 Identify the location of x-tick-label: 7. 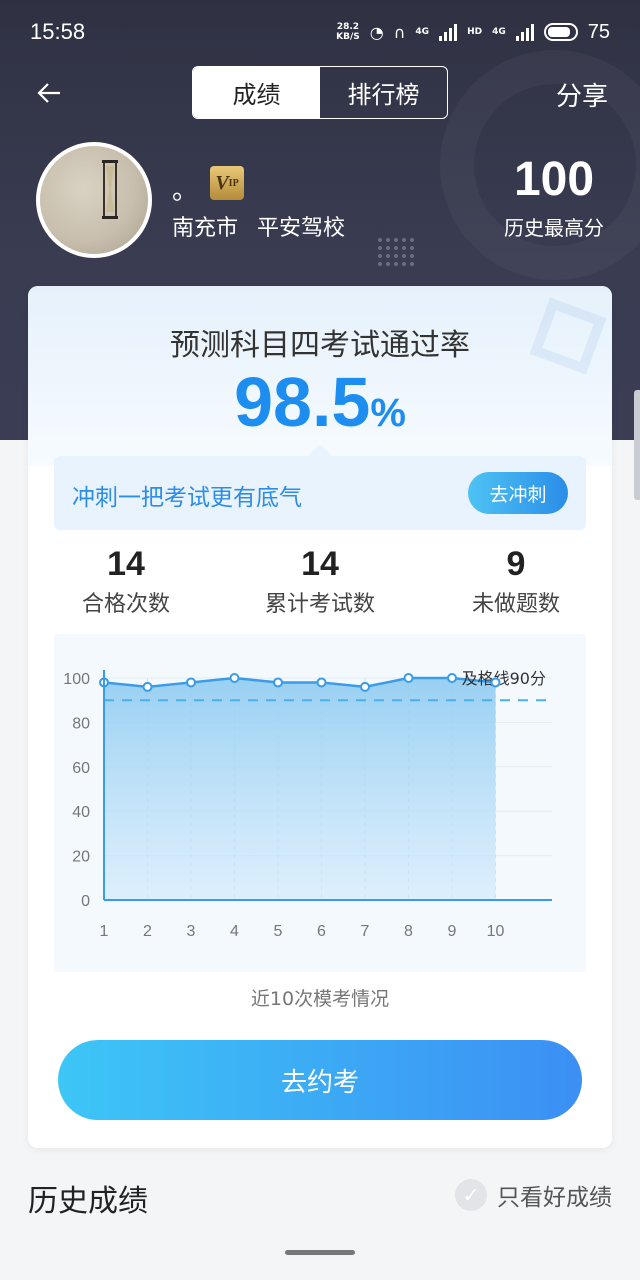
(365, 931).